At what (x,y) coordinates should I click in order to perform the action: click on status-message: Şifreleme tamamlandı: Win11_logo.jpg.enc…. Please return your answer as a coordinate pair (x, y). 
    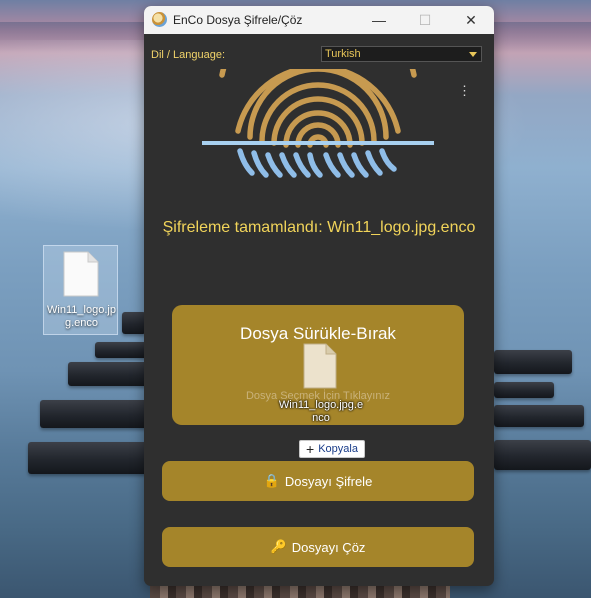
    Looking at the image, I should click on (319, 227).